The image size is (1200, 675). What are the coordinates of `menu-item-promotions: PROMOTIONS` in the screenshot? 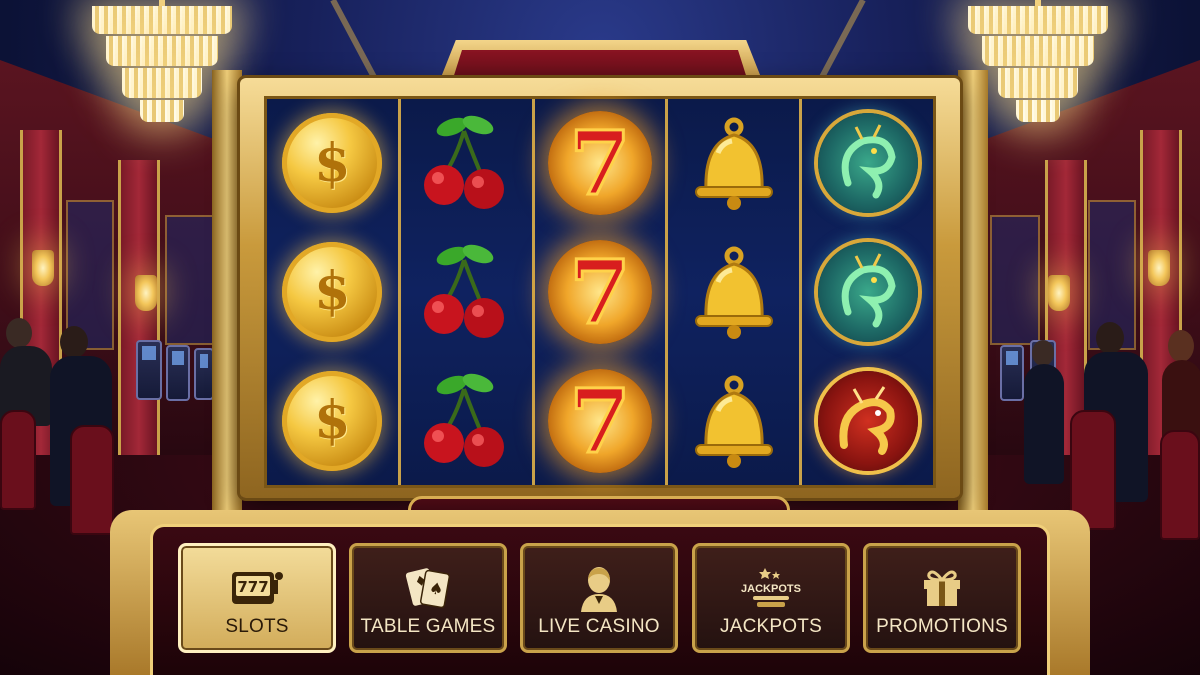 It's located at (942, 598).